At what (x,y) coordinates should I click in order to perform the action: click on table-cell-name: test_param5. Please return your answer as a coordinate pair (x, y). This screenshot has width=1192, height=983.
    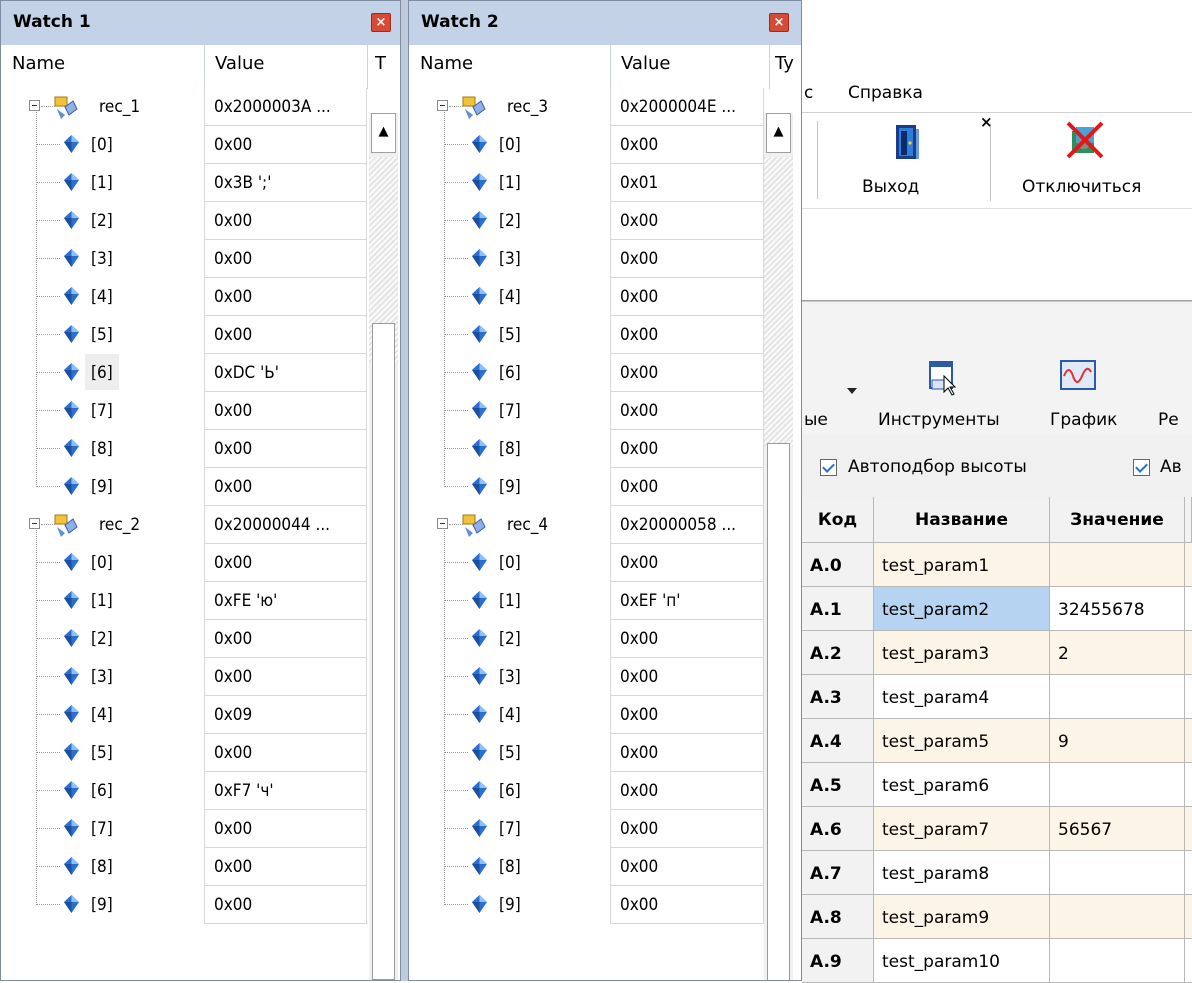
    Looking at the image, I should click on (962, 741).